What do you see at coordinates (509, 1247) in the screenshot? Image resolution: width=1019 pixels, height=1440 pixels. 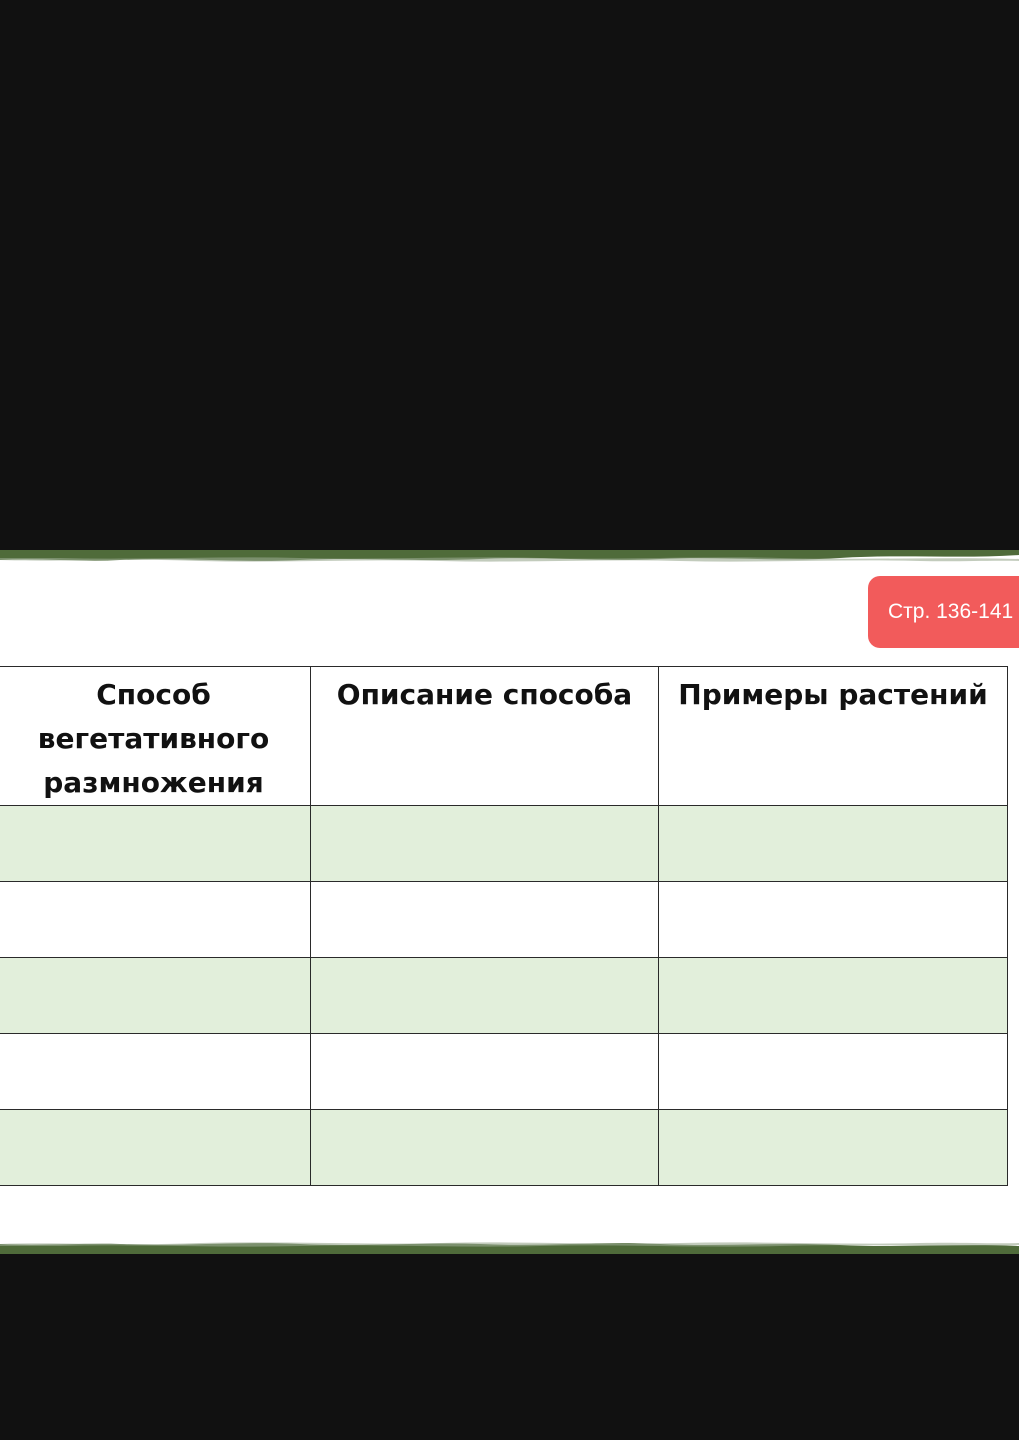 I see `bottom-painted-edge` at bounding box center [509, 1247].